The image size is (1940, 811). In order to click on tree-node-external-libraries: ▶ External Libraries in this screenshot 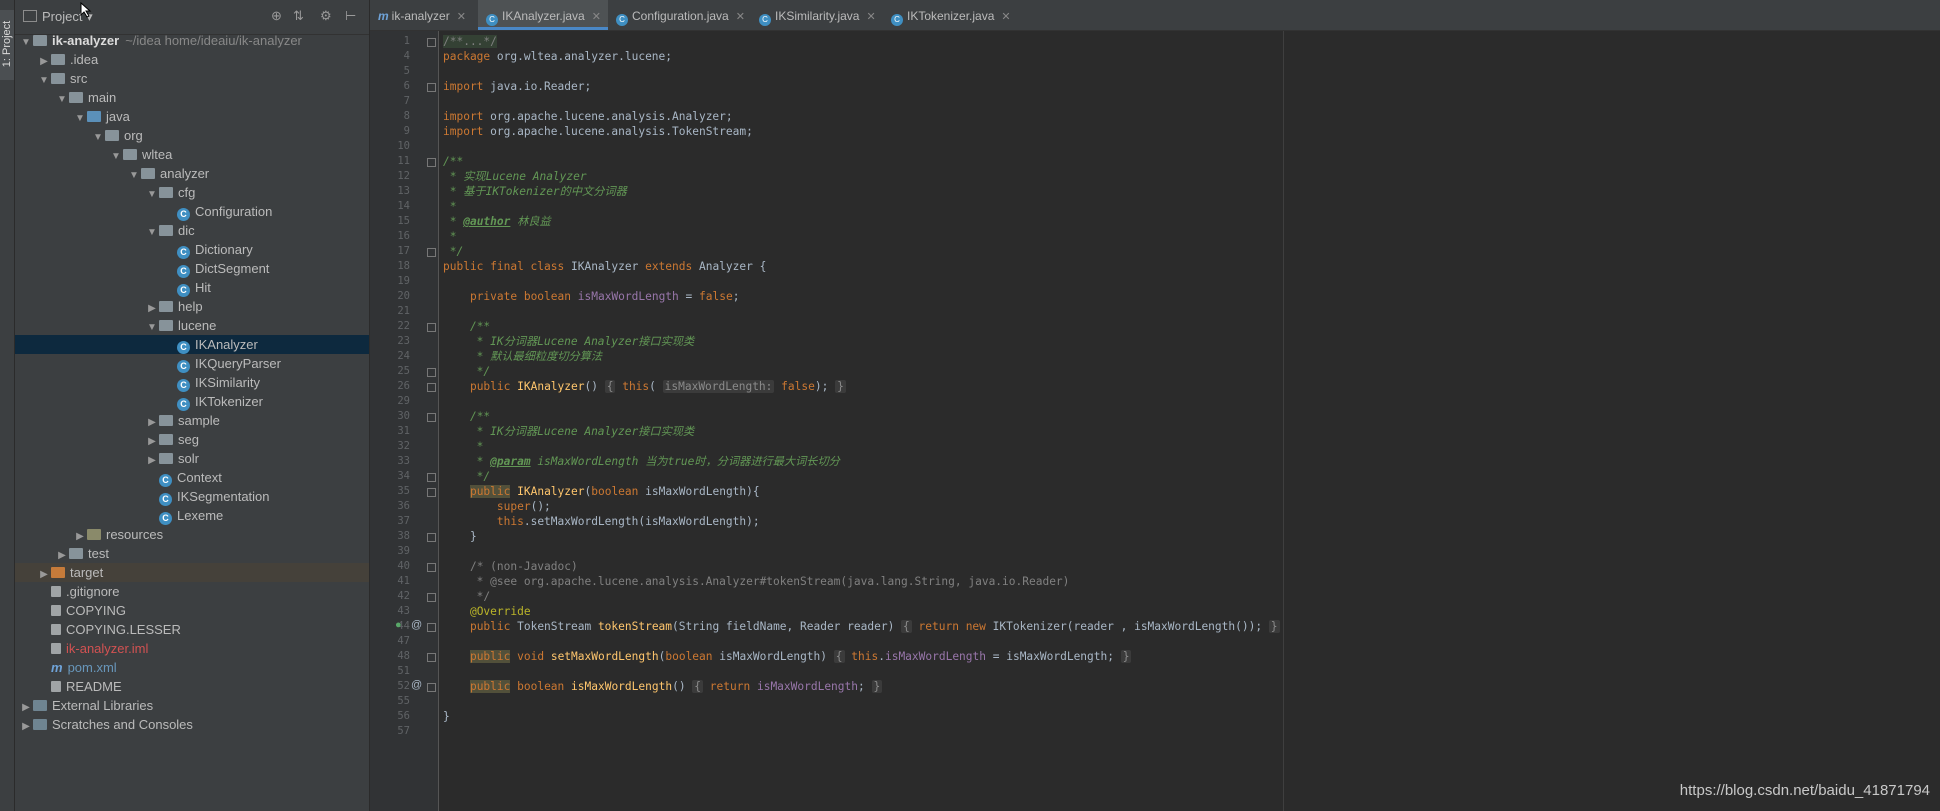, I will do `click(192, 705)`.